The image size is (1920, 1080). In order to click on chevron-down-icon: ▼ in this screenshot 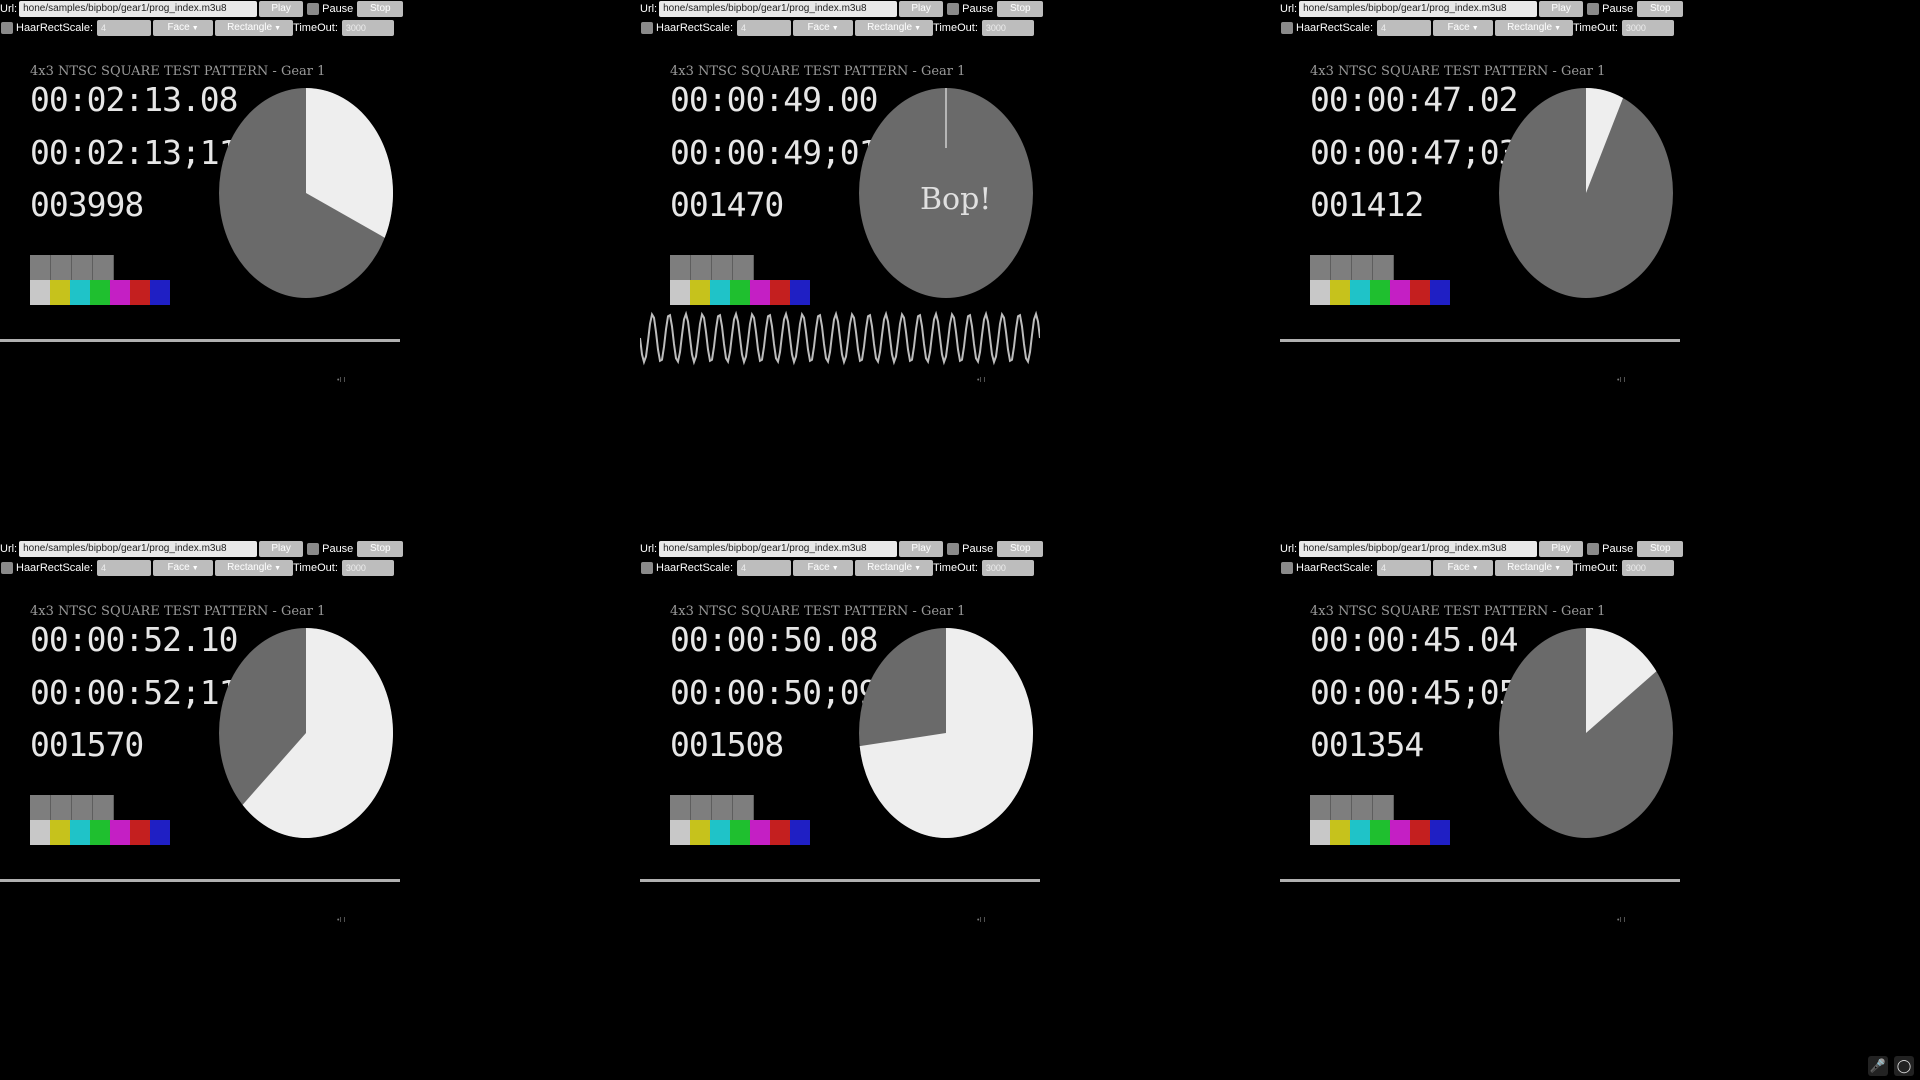, I will do `click(918, 568)`.